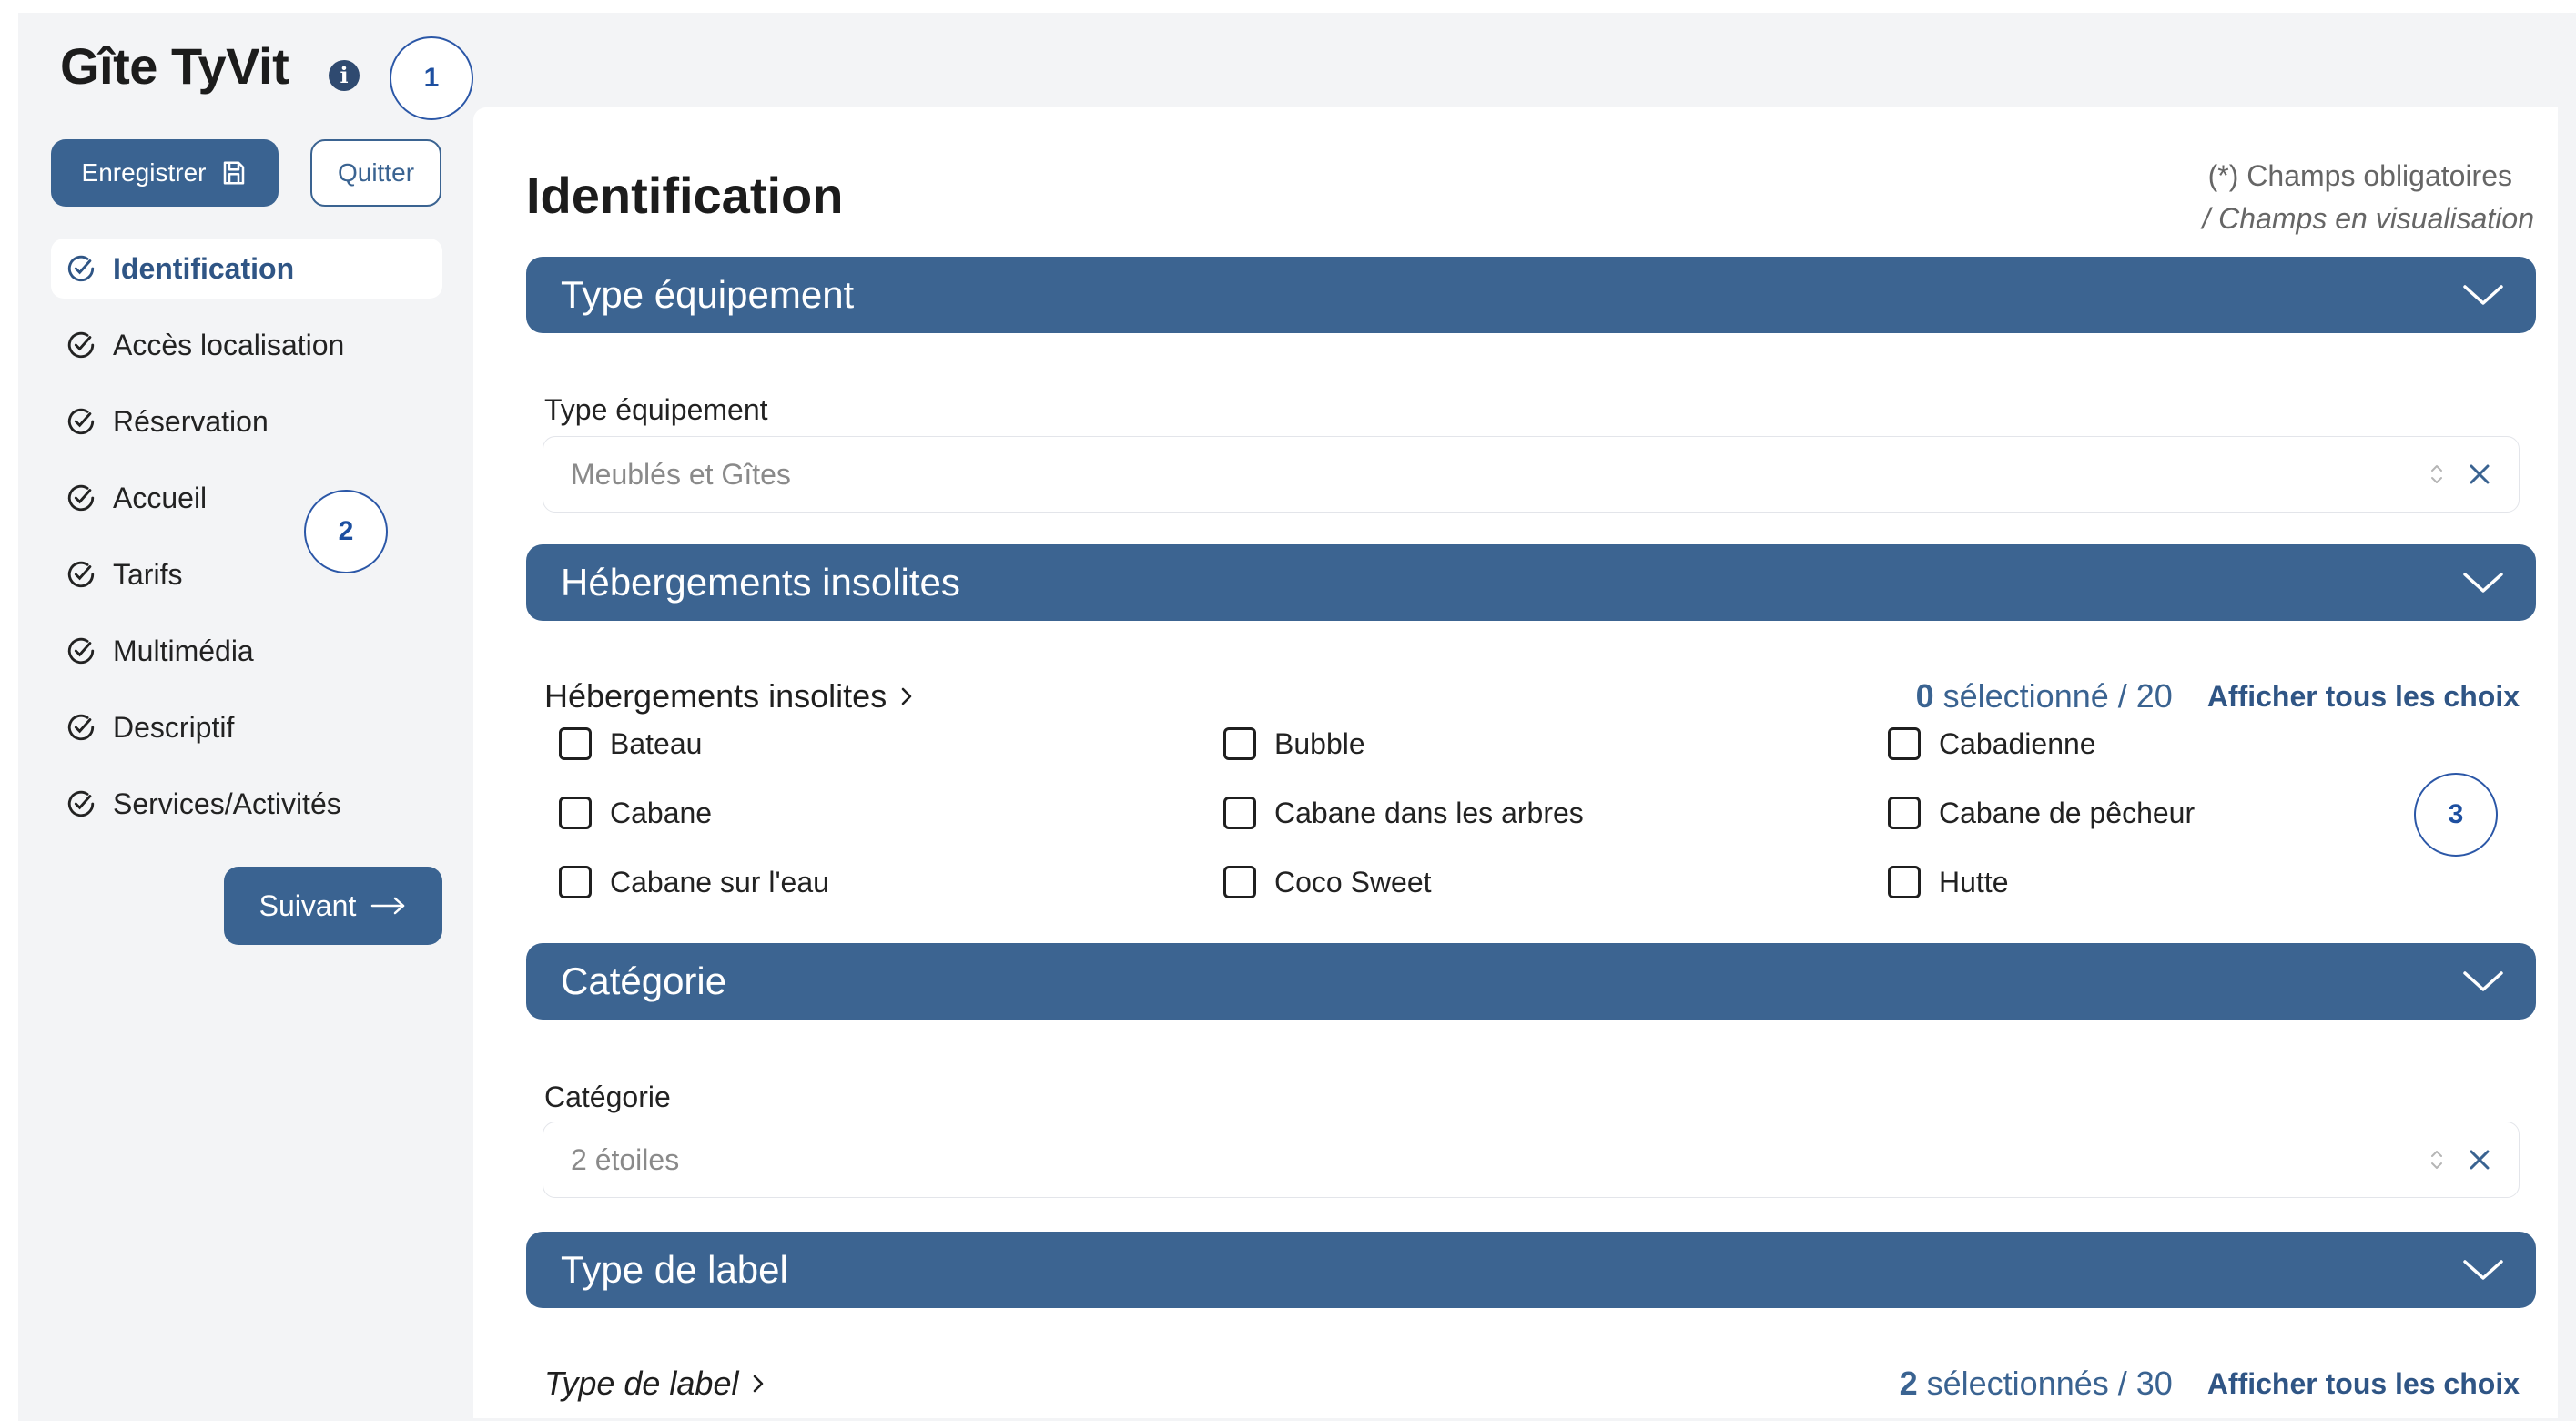 This screenshot has height=1421, width=2576. What do you see at coordinates (2456, 815) in the screenshot?
I see `callout-marker: 3` at bounding box center [2456, 815].